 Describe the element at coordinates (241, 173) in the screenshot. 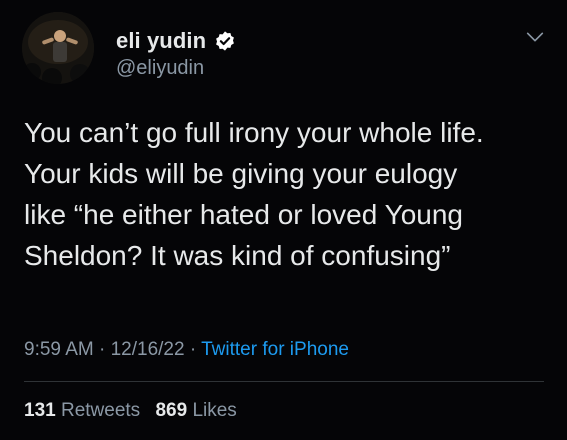

I see `tweet-text-line: Your kids will be giving your eulogy` at that location.